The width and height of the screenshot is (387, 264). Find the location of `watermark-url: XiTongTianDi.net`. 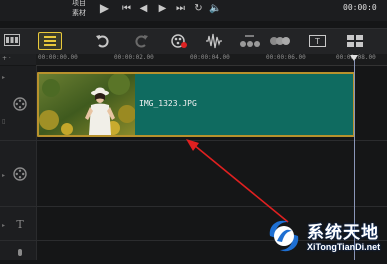

watermark-url: XiTongTianDi.net is located at coordinates (344, 247).